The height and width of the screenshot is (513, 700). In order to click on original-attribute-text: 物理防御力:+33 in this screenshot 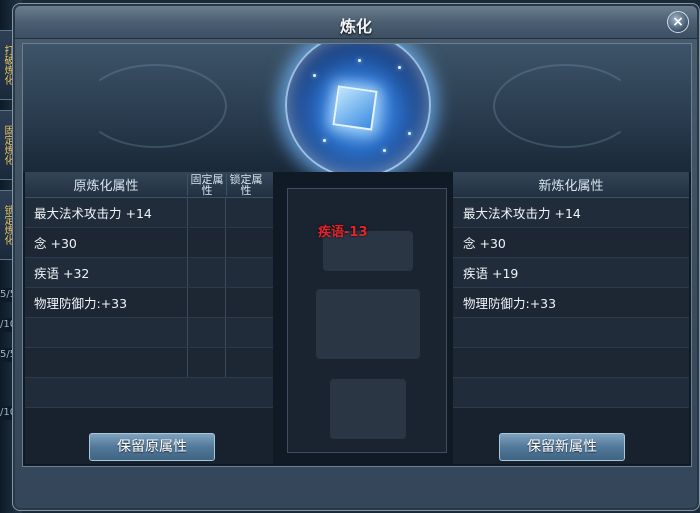, I will do `click(81, 303)`.